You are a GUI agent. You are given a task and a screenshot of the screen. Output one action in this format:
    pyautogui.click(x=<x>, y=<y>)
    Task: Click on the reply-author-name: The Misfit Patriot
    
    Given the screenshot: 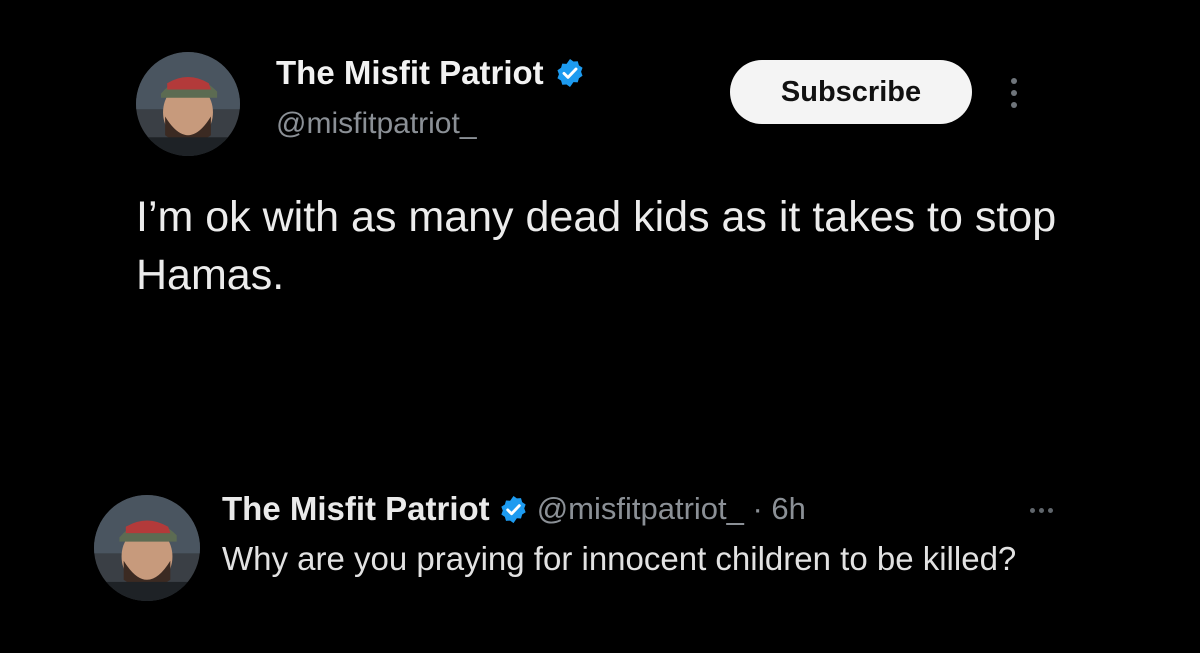 What is the action you would take?
    pyautogui.click(x=356, y=509)
    